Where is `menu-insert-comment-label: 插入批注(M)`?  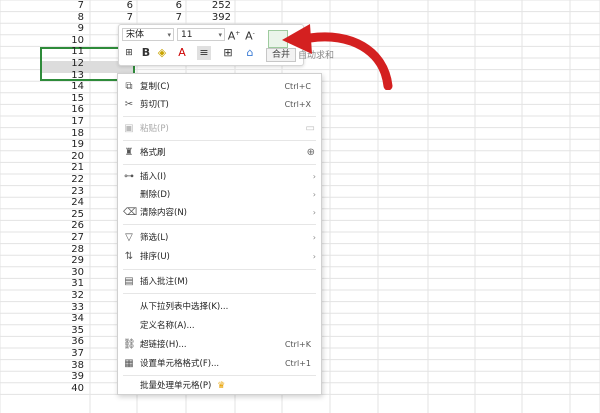
menu-insert-comment-label: 插入批注(M) is located at coordinates (164, 282).